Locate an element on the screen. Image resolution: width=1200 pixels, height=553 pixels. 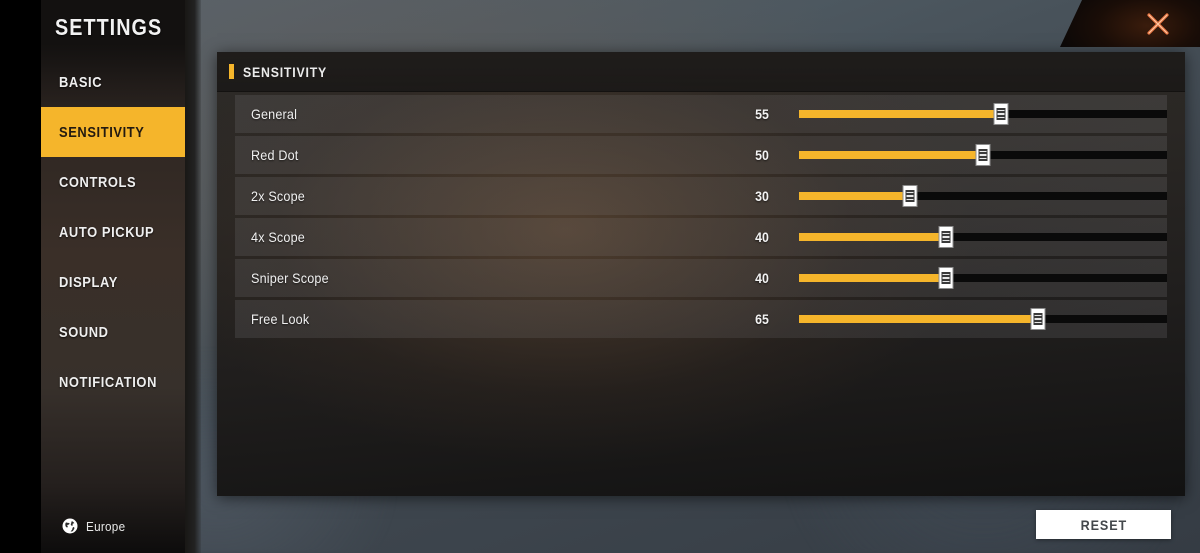
sidebar-item-label: SENSITIVITY is located at coordinates (102, 132).